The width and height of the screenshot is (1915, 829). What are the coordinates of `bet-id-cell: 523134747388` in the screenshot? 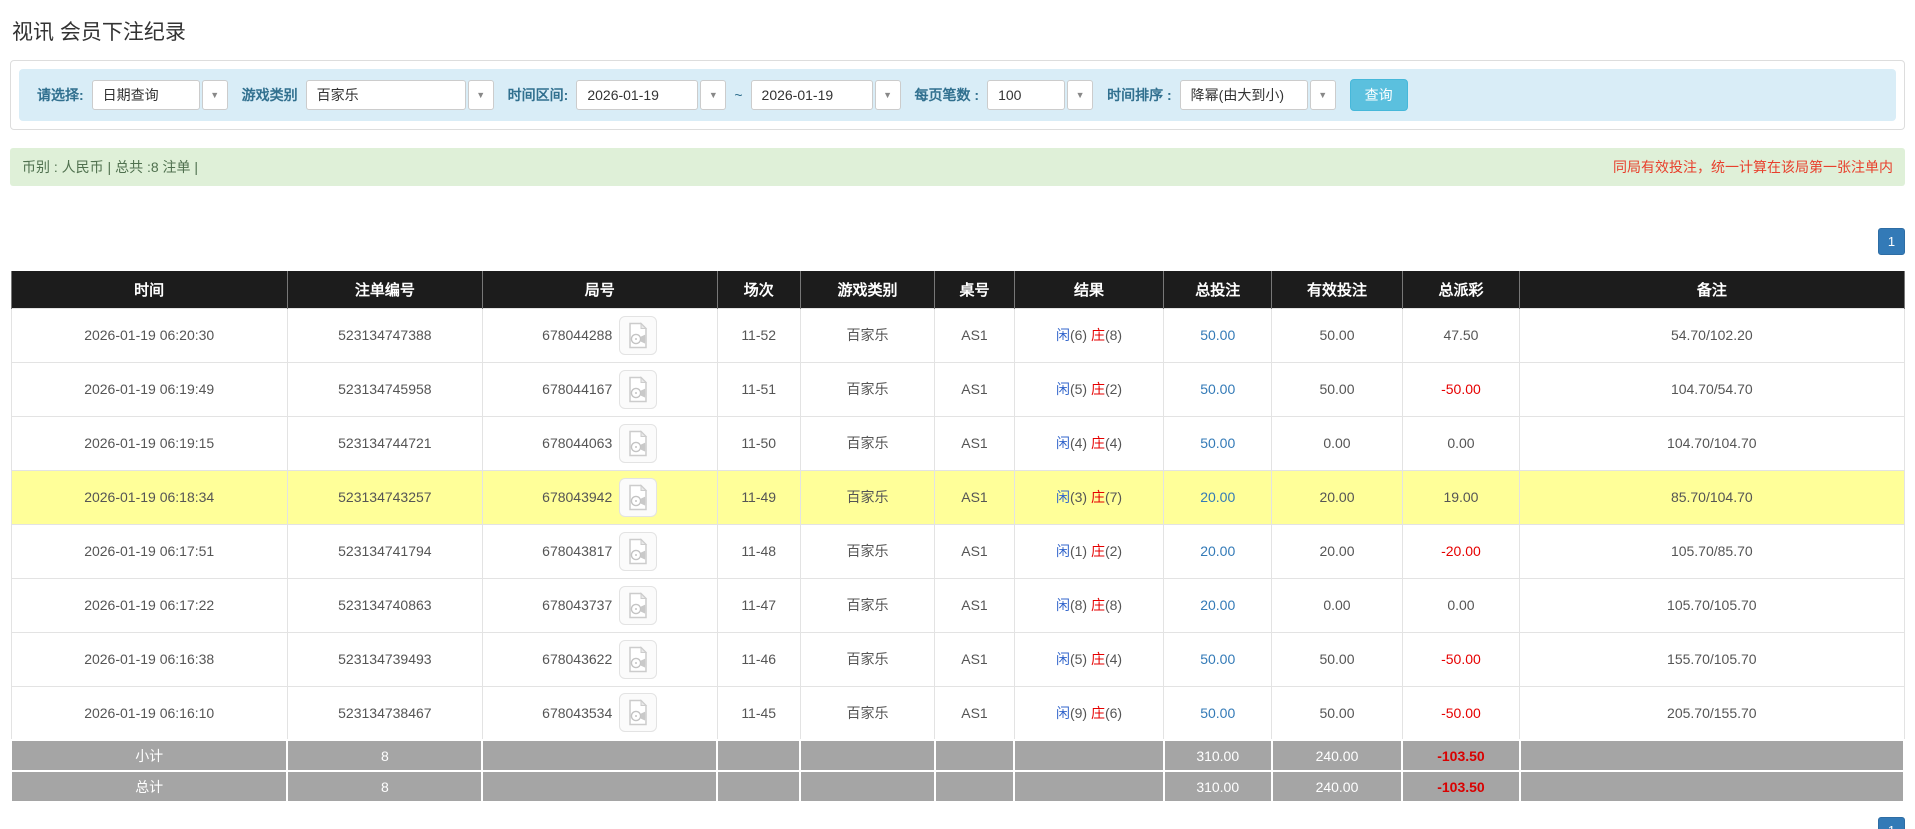 It's located at (384, 335).